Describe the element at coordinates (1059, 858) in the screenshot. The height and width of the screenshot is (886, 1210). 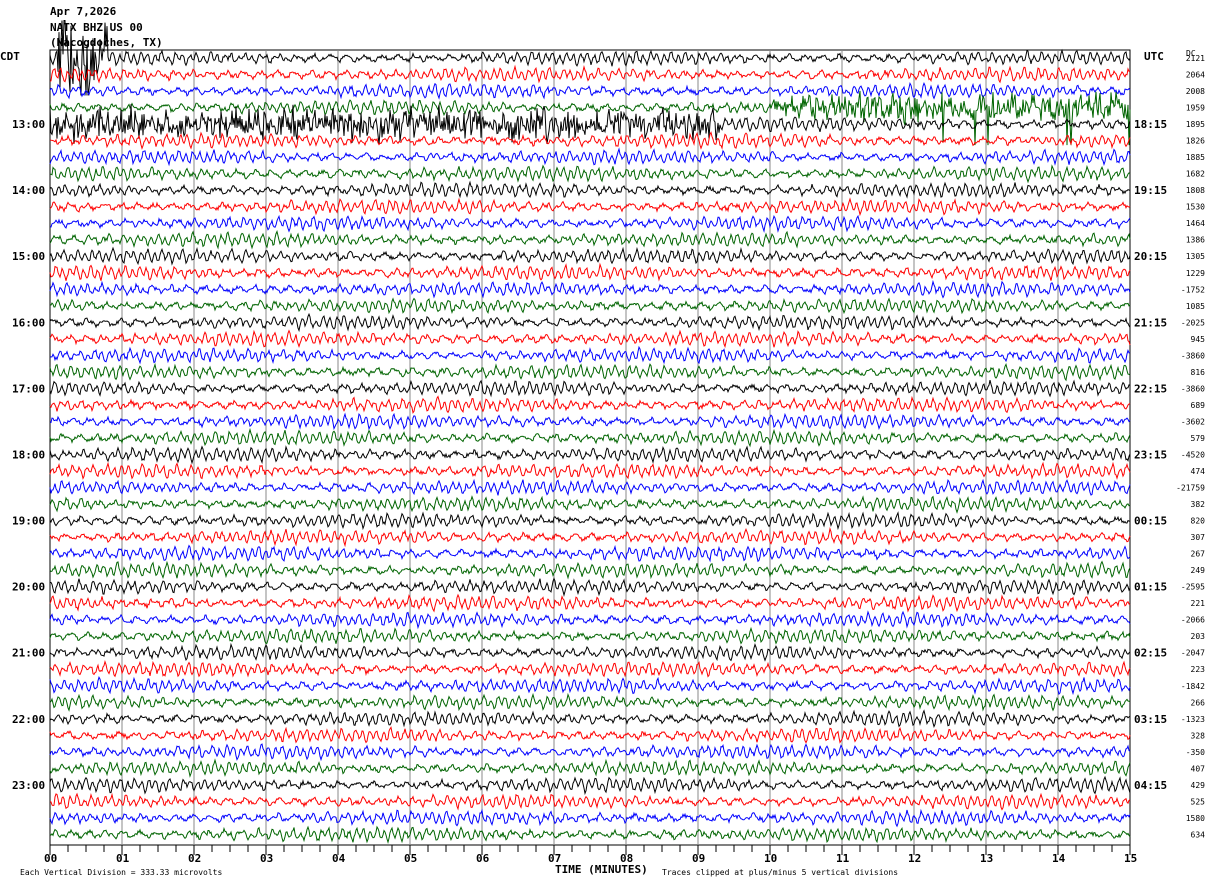
I see `x-tick-label: 14` at that location.